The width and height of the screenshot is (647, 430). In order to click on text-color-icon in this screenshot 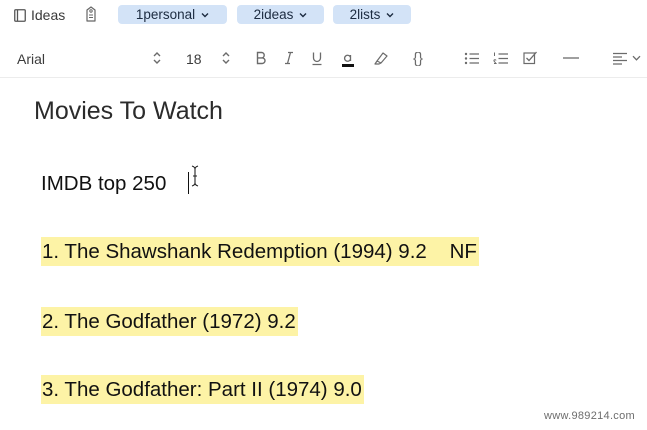, I will do `click(348, 60)`.